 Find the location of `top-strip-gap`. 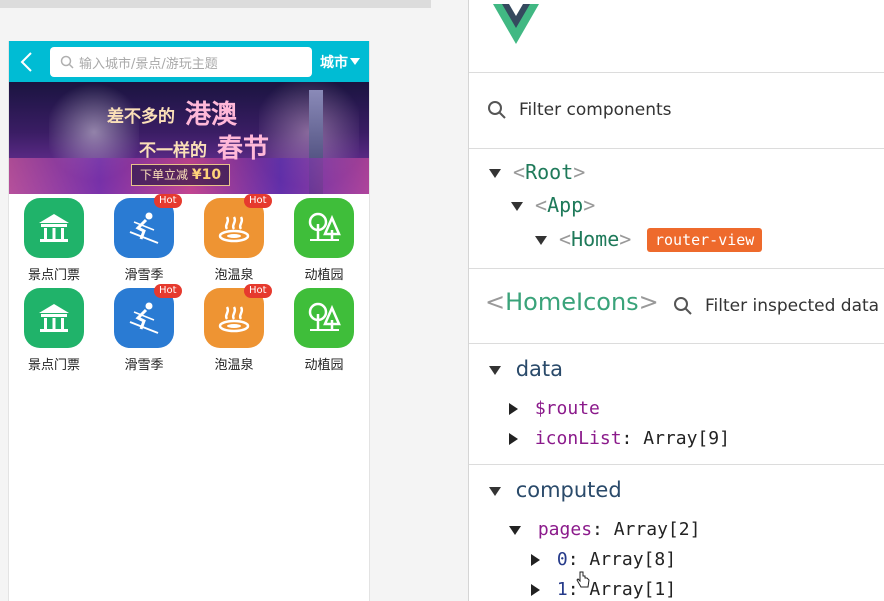

top-strip-gap is located at coordinates (449, 4).